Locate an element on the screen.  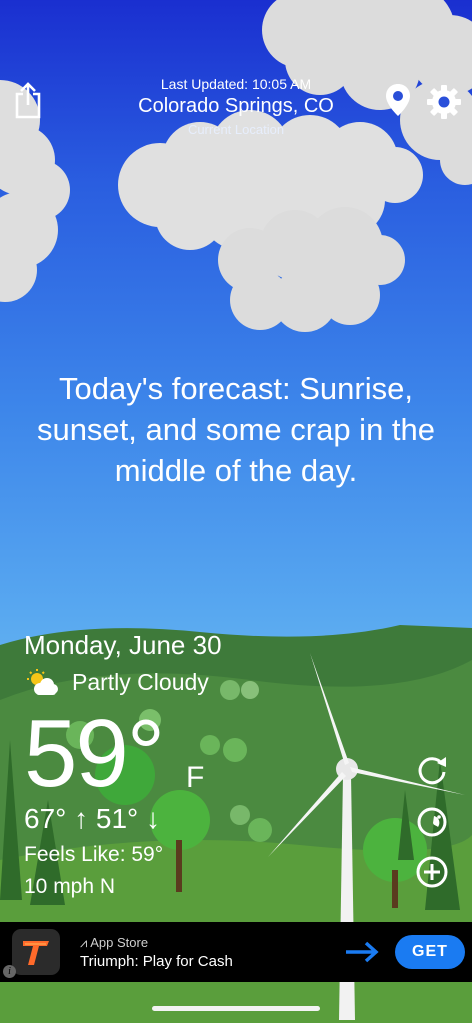
gear-icon is located at coordinates (444, 102).